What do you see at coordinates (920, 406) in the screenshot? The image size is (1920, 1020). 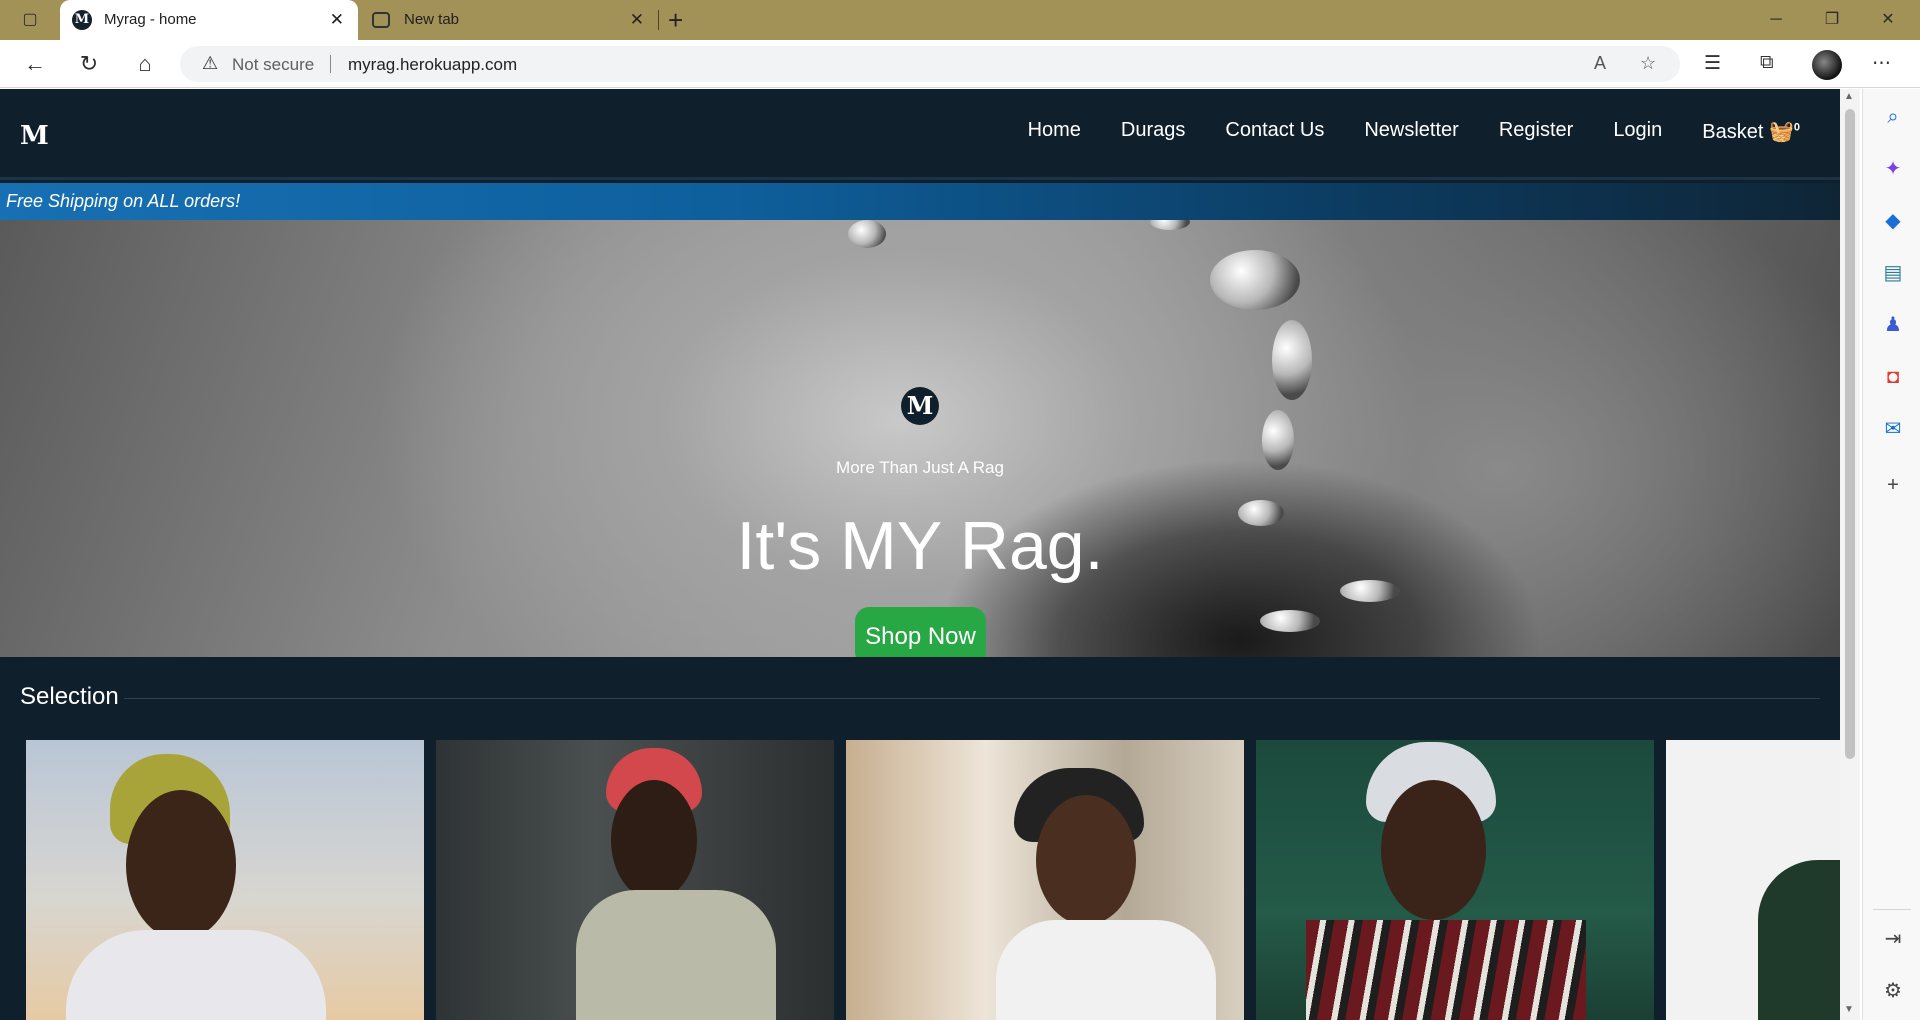 I see `hero-logo: M` at bounding box center [920, 406].